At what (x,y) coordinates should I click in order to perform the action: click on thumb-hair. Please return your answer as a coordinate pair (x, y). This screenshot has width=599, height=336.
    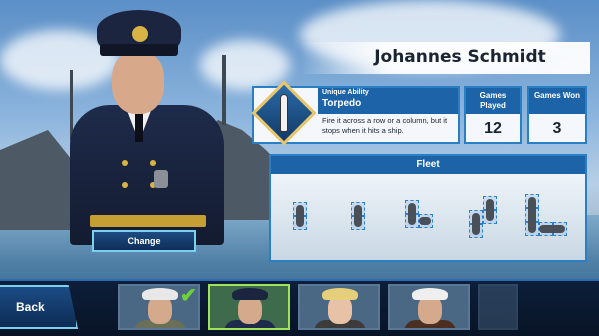
    Looking at the image, I should click on (340, 294).